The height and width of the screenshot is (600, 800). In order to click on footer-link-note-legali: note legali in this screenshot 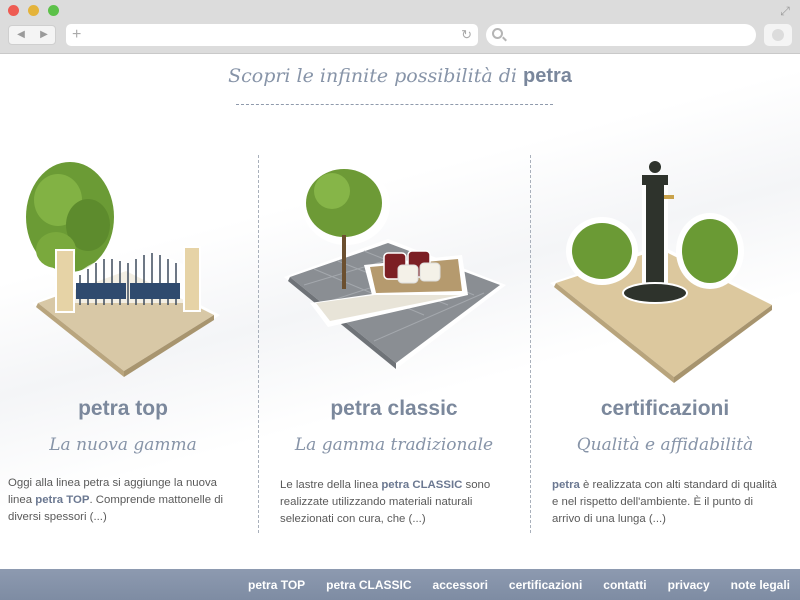, I will do `click(760, 585)`.